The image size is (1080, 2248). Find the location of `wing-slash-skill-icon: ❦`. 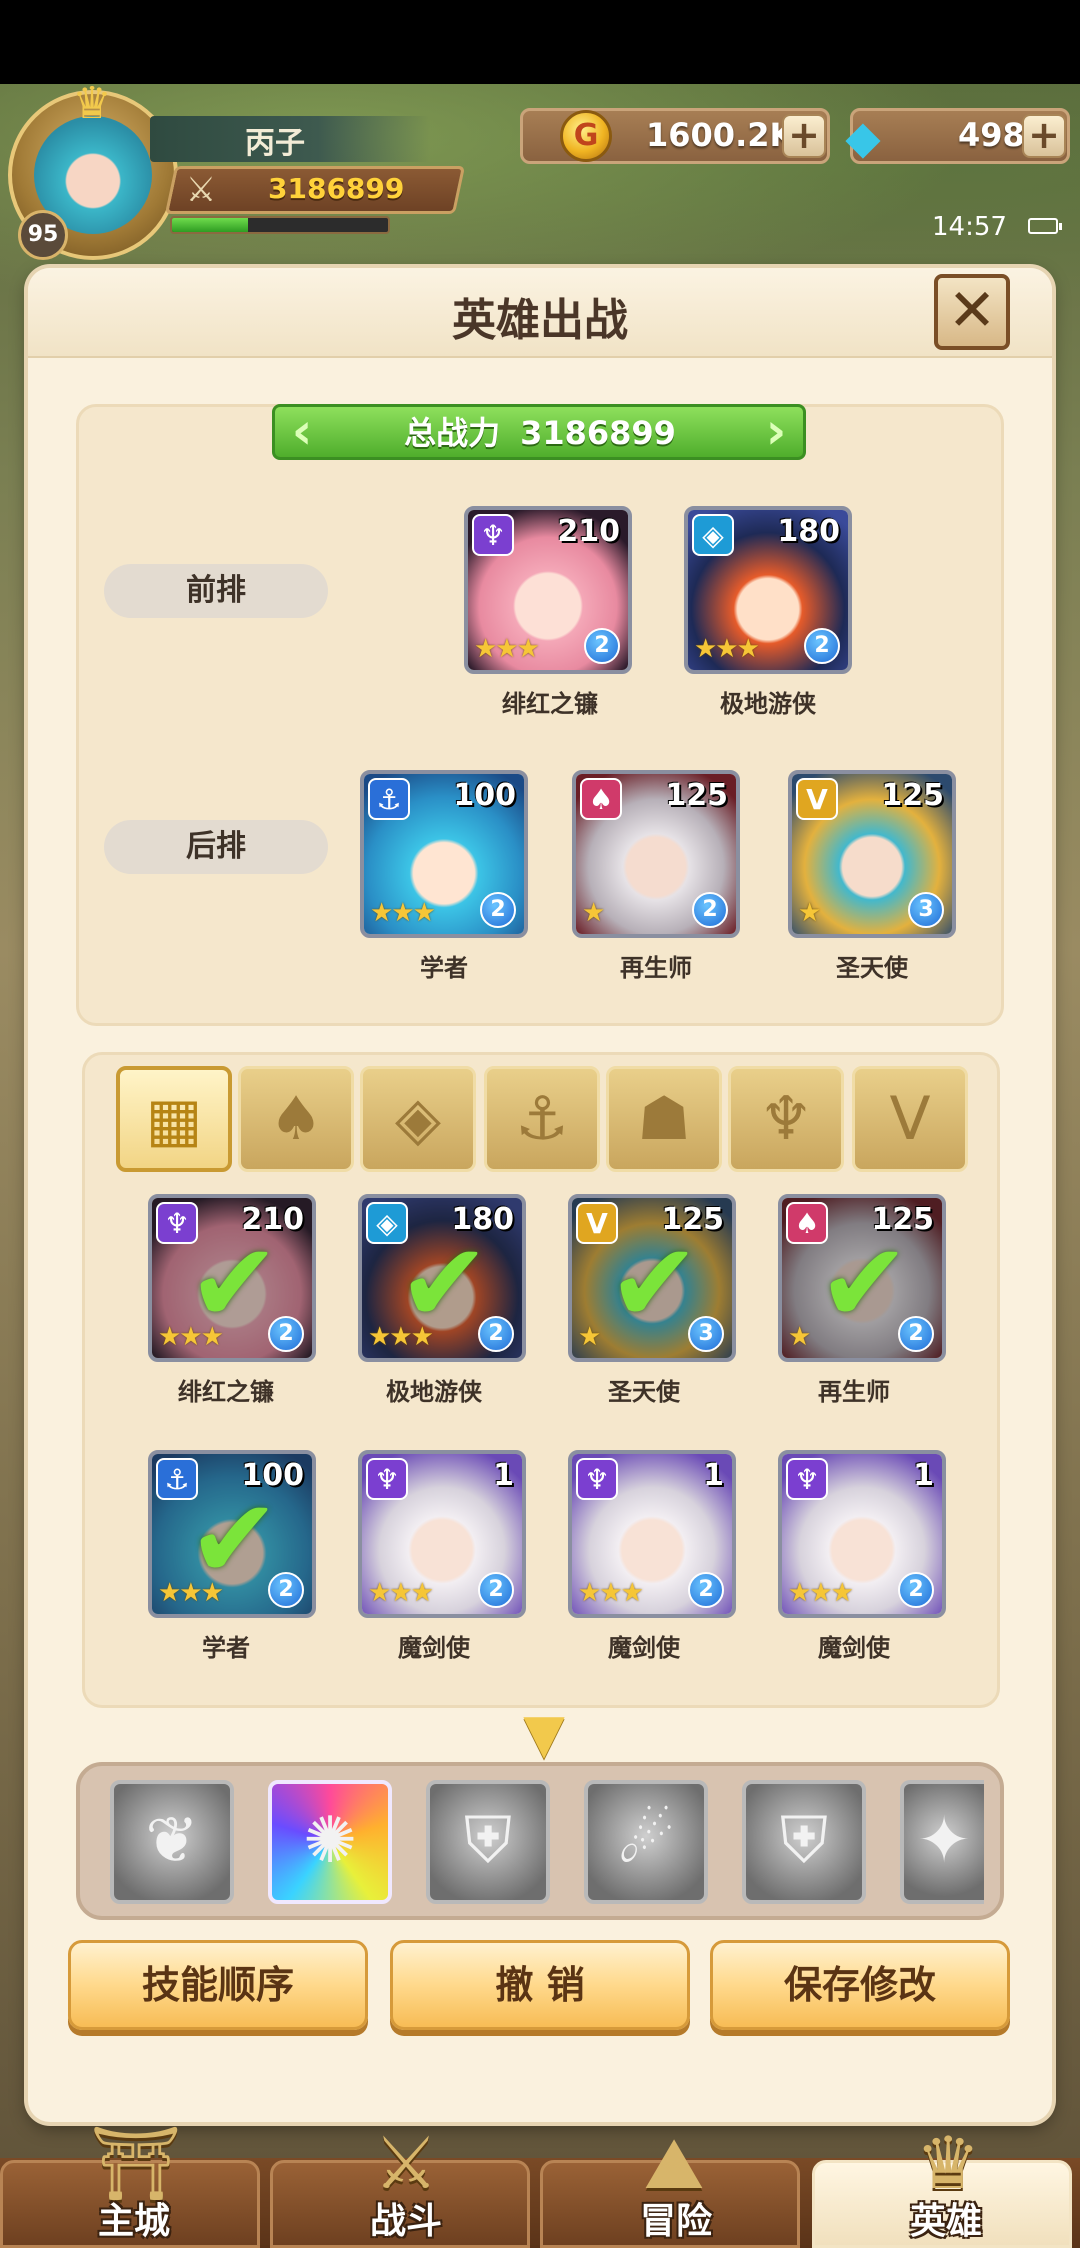

wing-slash-skill-icon: ❦ is located at coordinates (172, 1841).